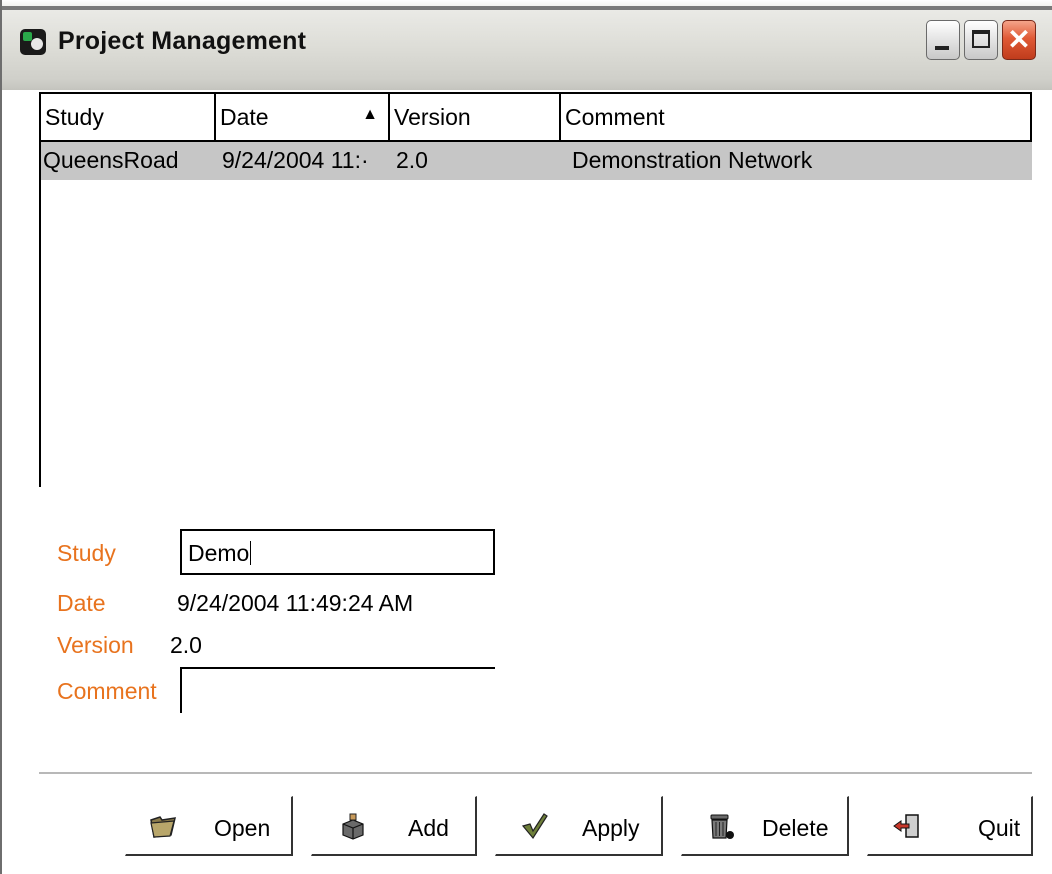 This screenshot has height=874, width=1052. I want to click on close-button: ✕, so click(1019, 40).